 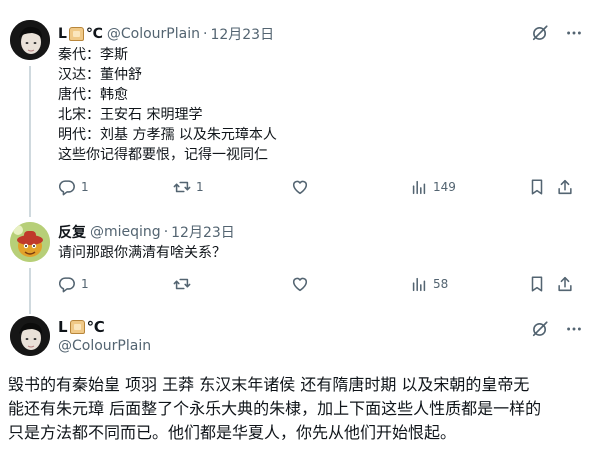 I want to click on repost-count: 1, so click(x=200, y=187).